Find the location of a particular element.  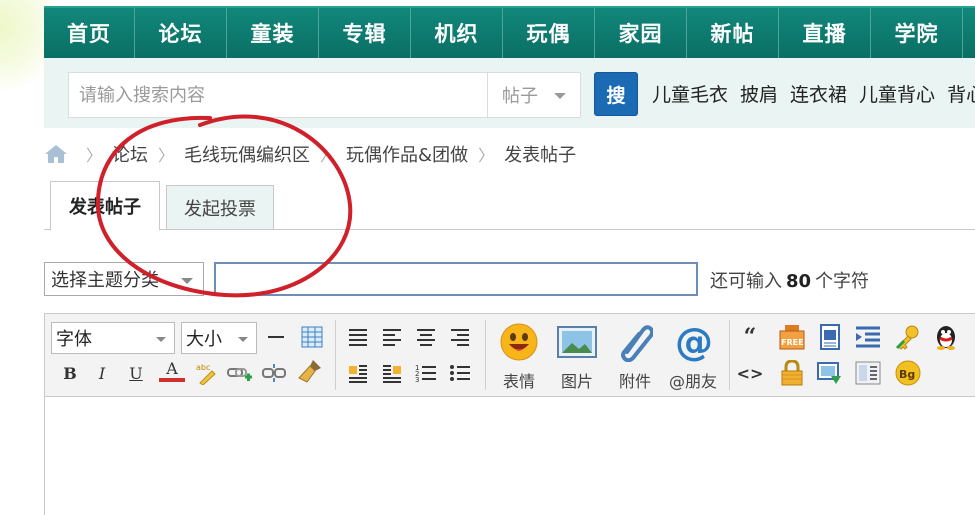

image-button: 图片 is located at coordinates (577, 357).